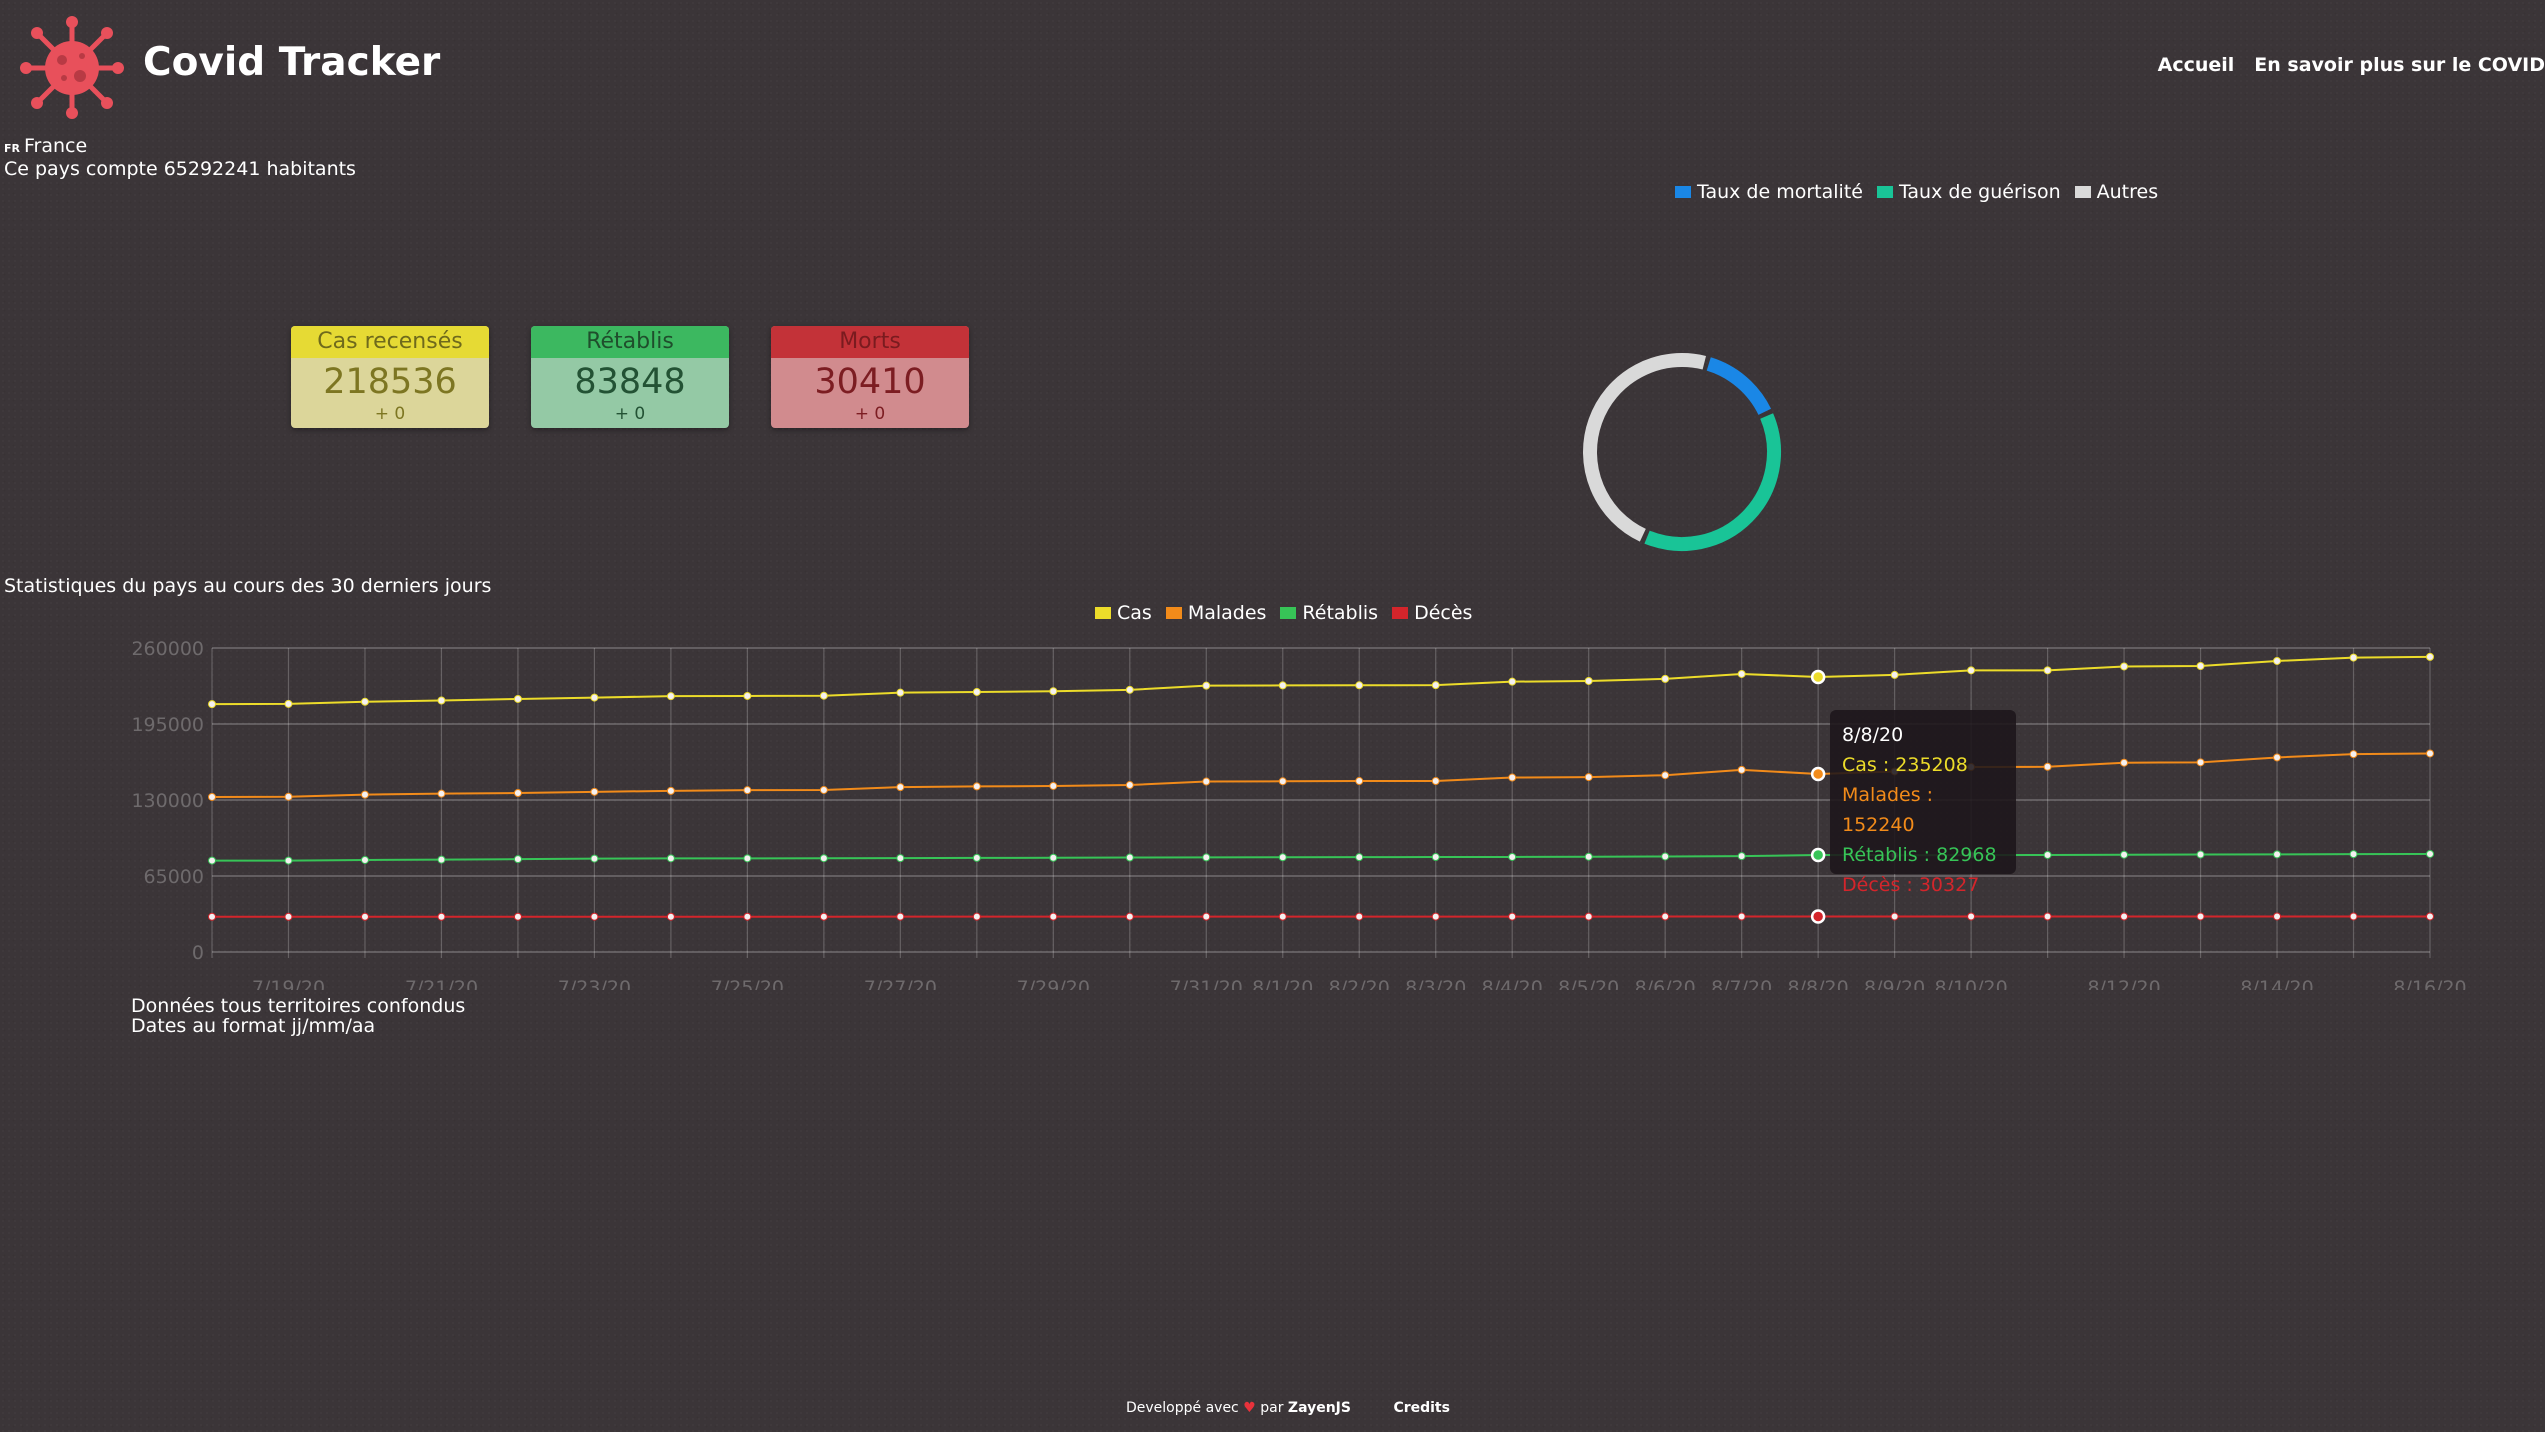 This screenshot has width=2545, height=1432. Describe the element at coordinates (1319, 1408) in the screenshot. I see `author-link: ZayenJS` at that location.